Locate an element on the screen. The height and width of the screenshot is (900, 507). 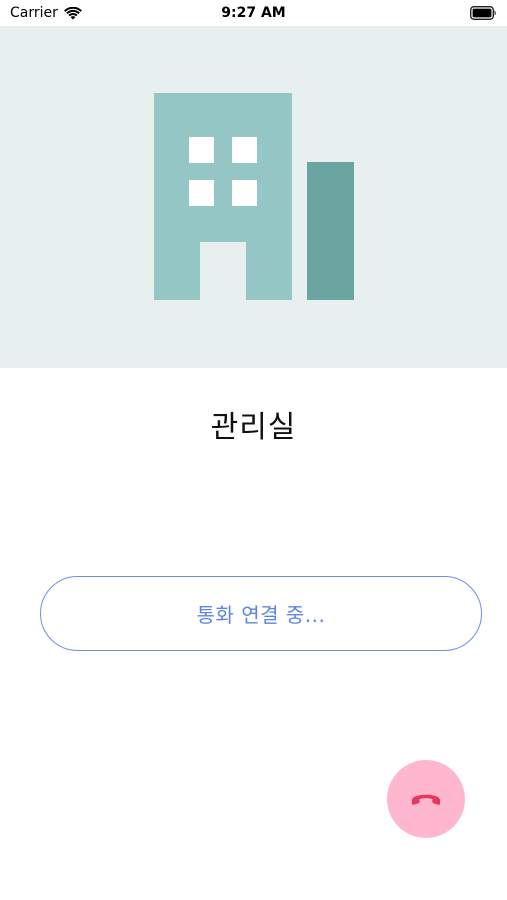
end-call-button is located at coordinates (426, 799).